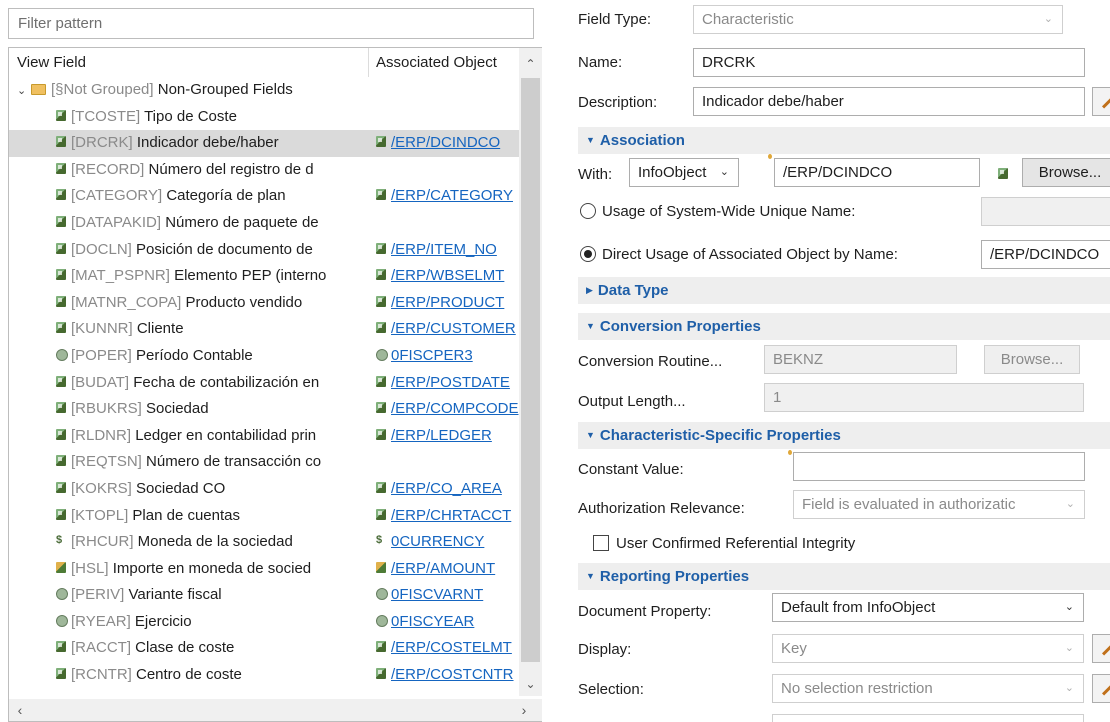 The width and height of the screenshot is (1110, 722). Describe the element at coordinates (877, 172) in the screenshot. I see `associated-object-field: /ERP/DCINDCO` at that location.